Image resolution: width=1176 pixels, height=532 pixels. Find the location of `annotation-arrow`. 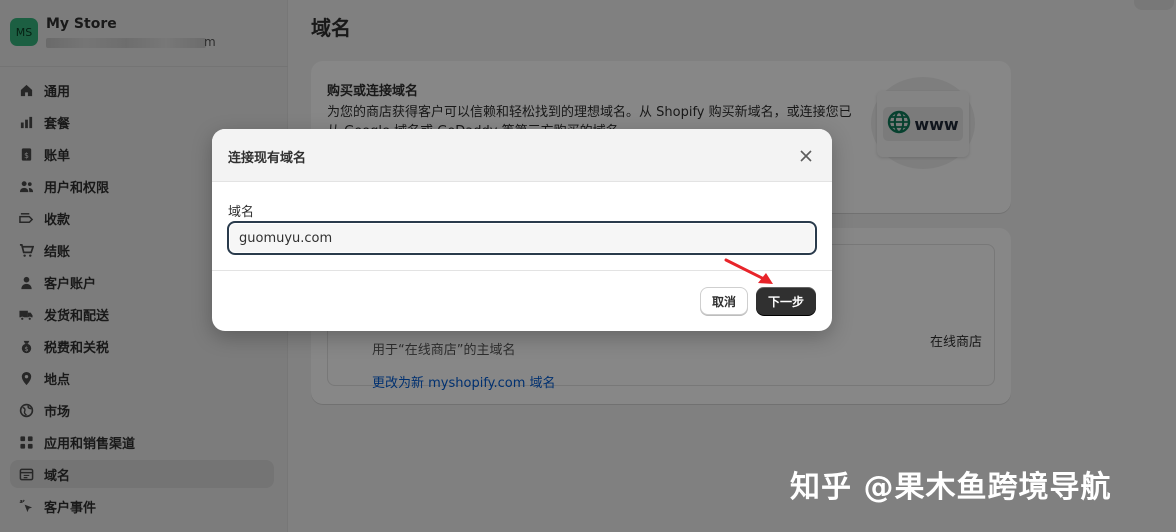

annotation-arrow is located at coordinates (748, 271).